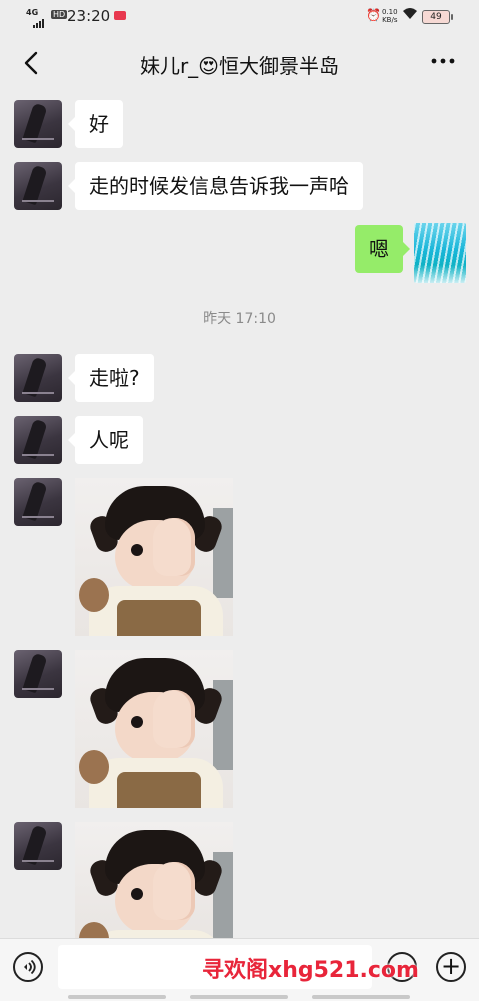 The height and width of the screenshot is (1001, 479). Describe the element at coordinates (410, 15) in the screenshot. I see `wifi-icon` at that location.